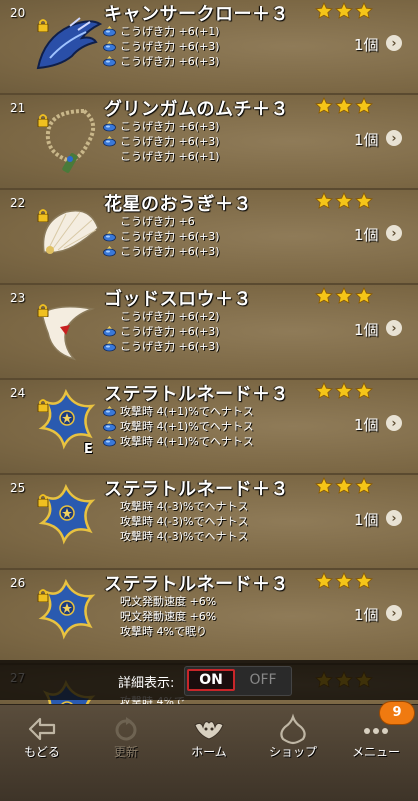 The height and width of the screenshot is (801, 418). I want to click on back-arrow-icon, so click(42, 729).